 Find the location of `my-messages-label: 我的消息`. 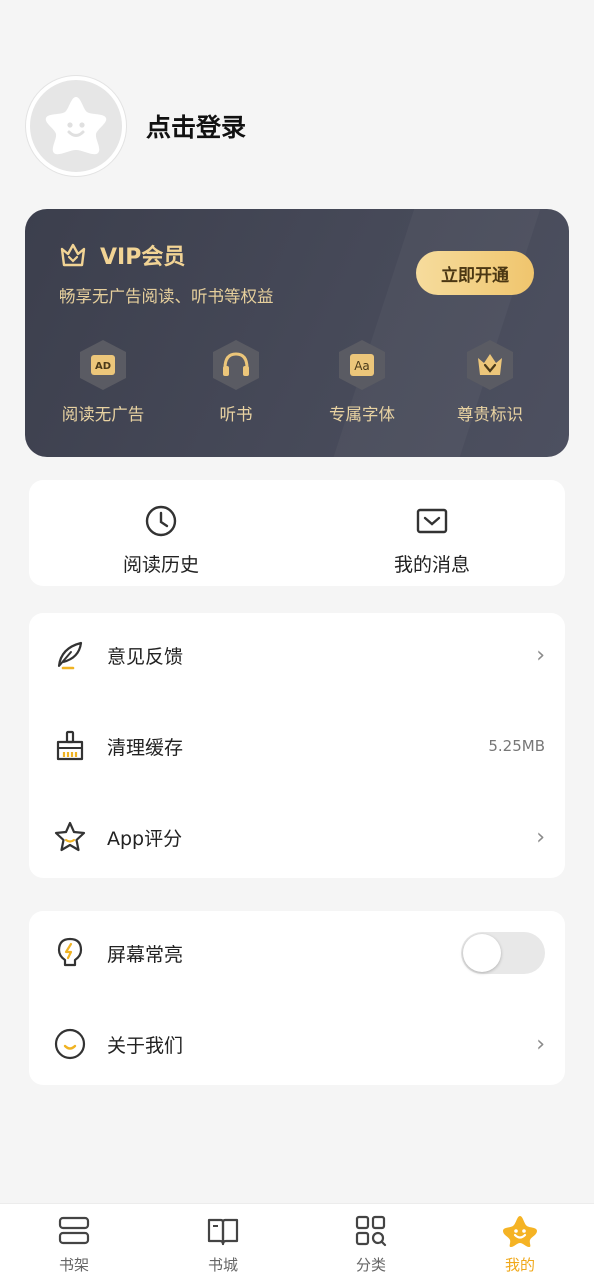

my-messages-label: 我的消息 is located at coordinates (431, 565).